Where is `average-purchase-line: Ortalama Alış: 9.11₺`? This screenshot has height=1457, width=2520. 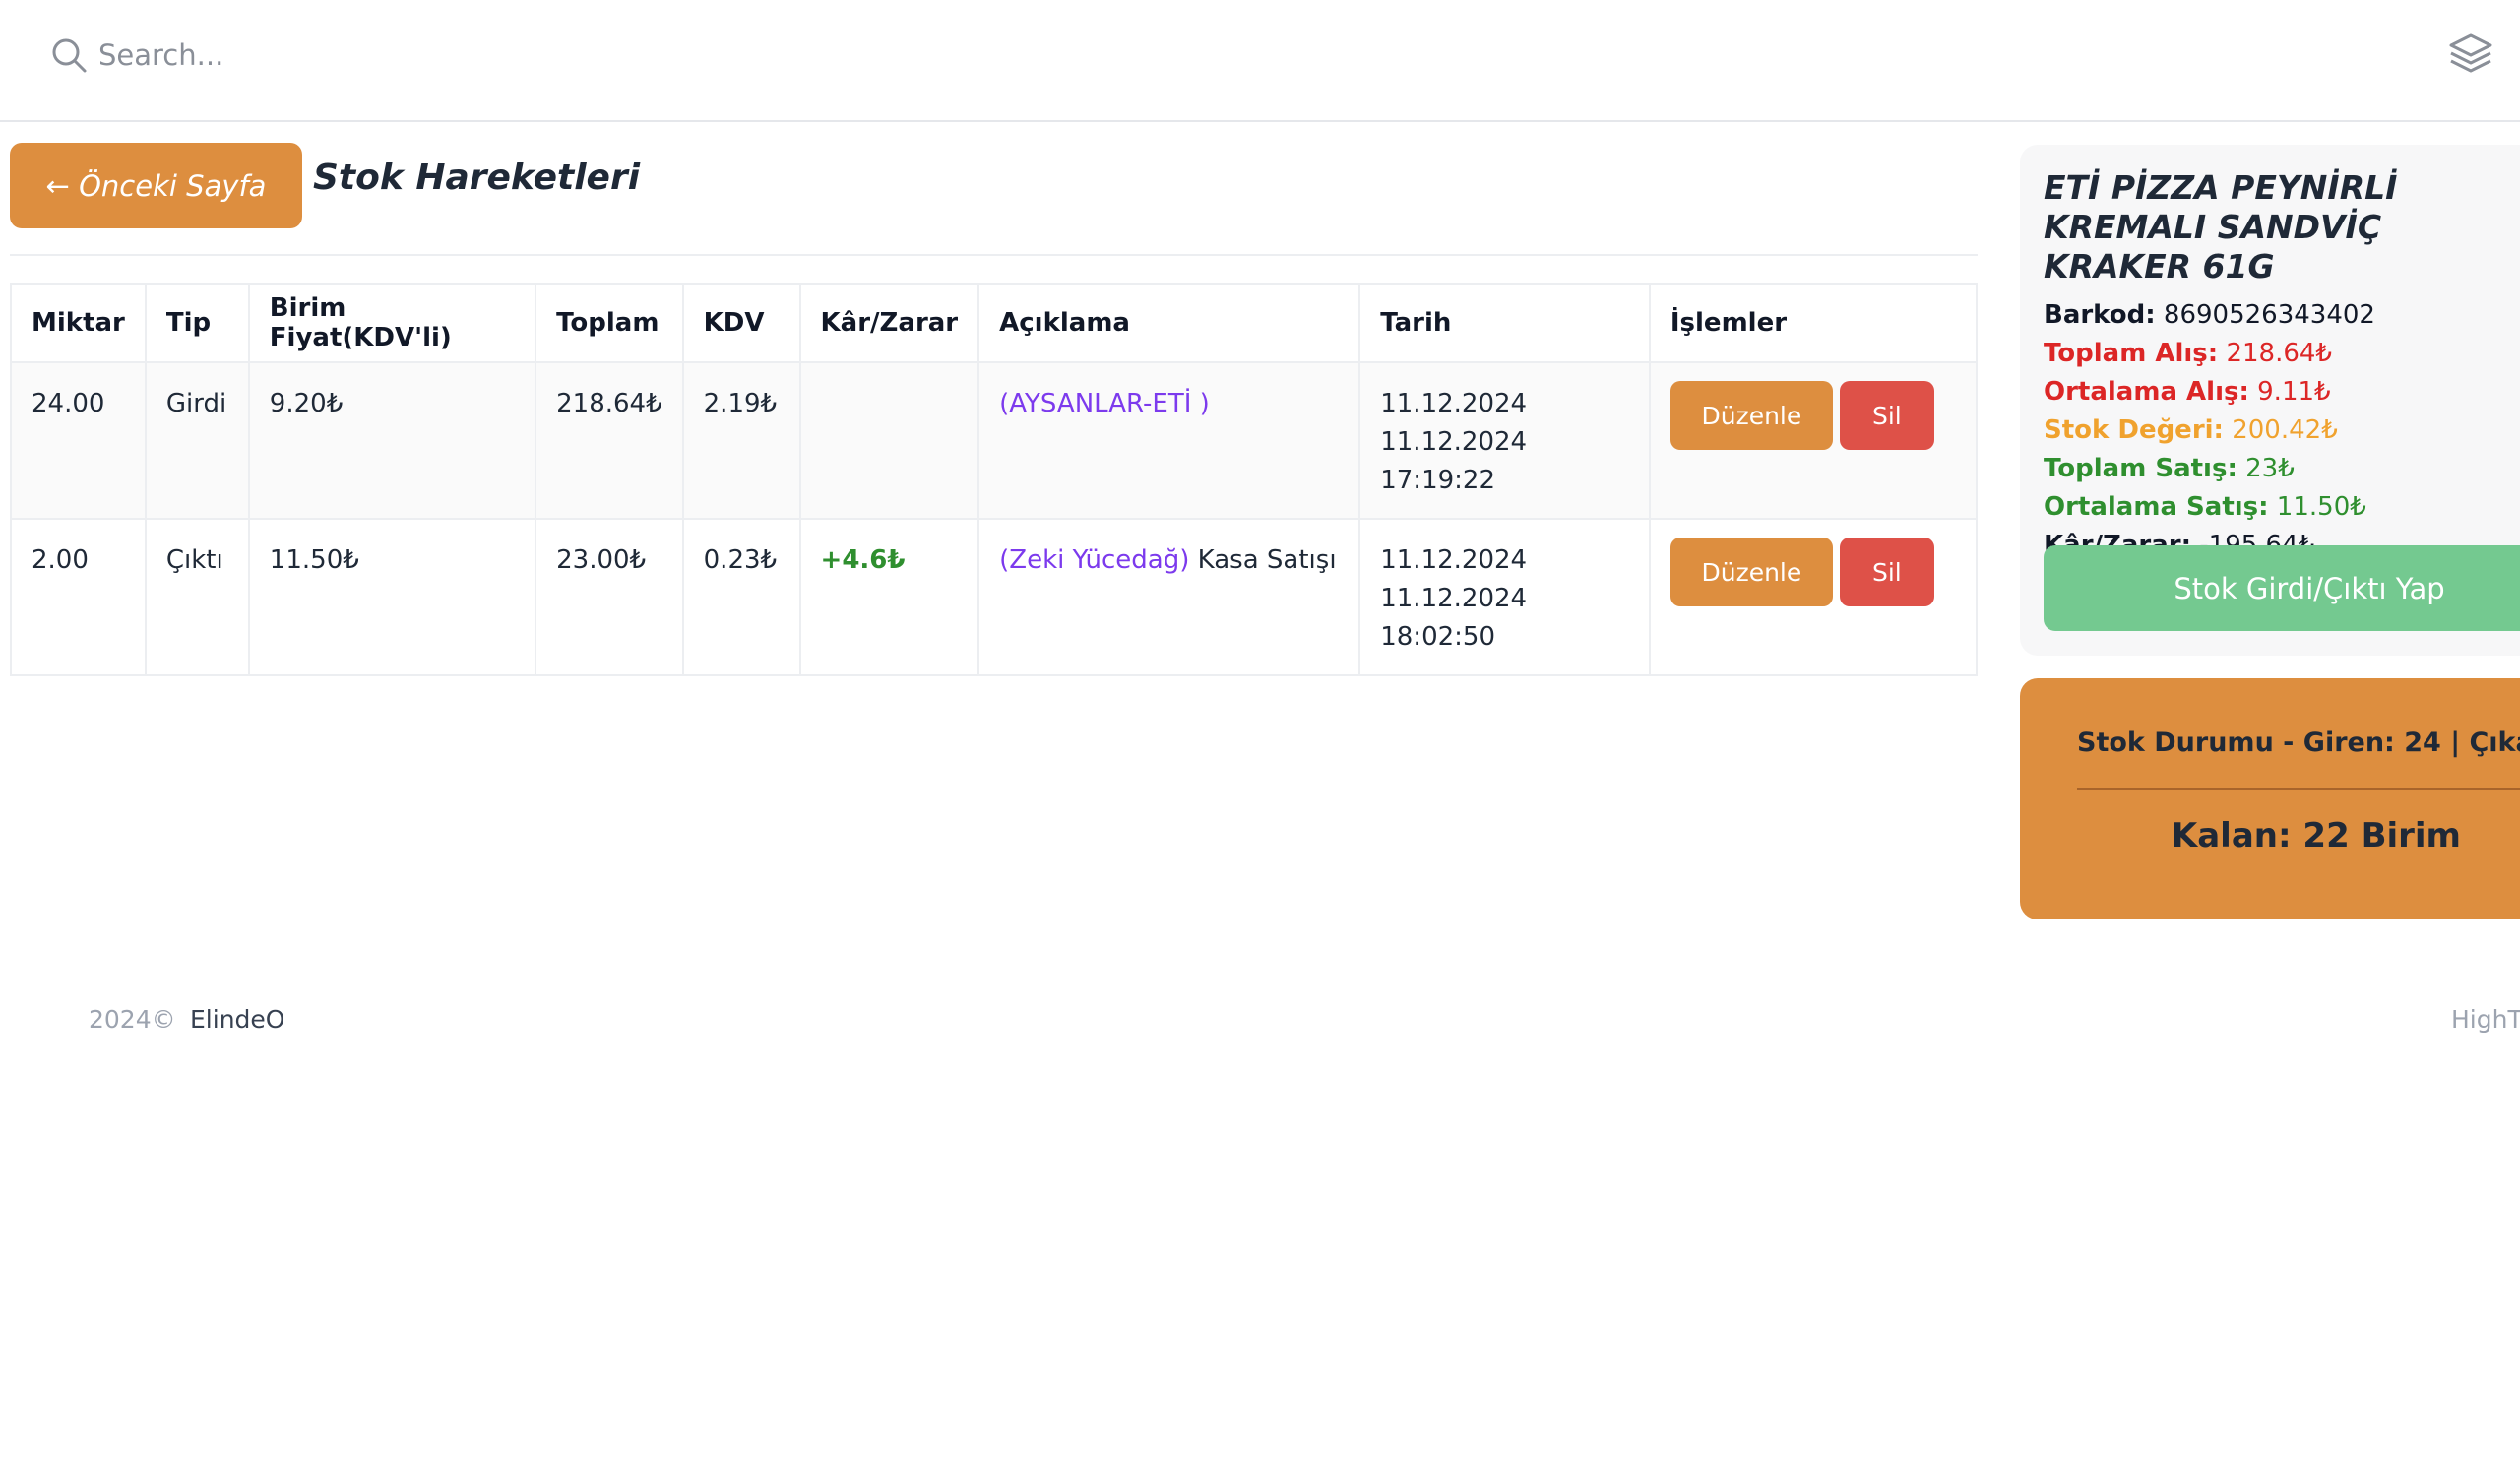
average-purchase-line: Ortalama Alış: 9.11₺ is located at coordinates (2282, 392).